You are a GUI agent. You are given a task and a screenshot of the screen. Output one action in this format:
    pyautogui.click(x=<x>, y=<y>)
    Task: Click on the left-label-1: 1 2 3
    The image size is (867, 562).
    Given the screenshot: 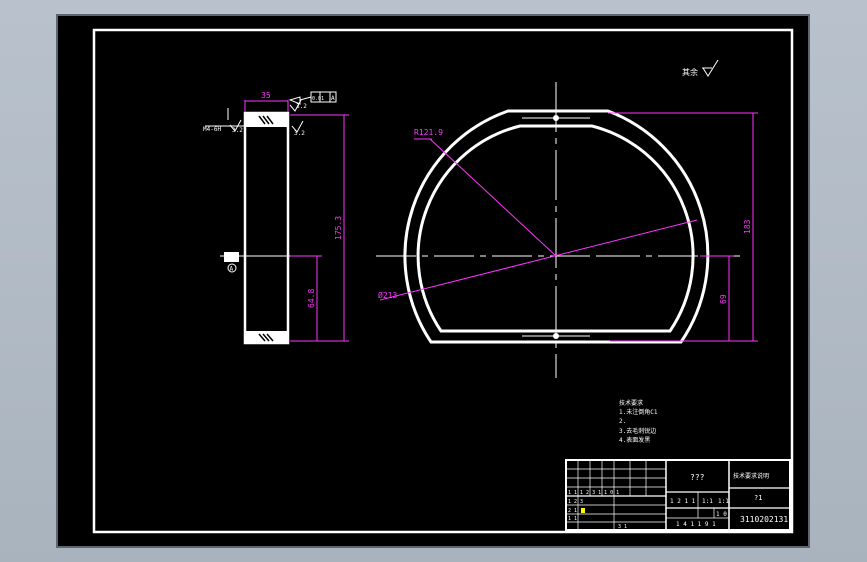 What is the action you would take?
    pyautogui.click(x=575, y=502)
    